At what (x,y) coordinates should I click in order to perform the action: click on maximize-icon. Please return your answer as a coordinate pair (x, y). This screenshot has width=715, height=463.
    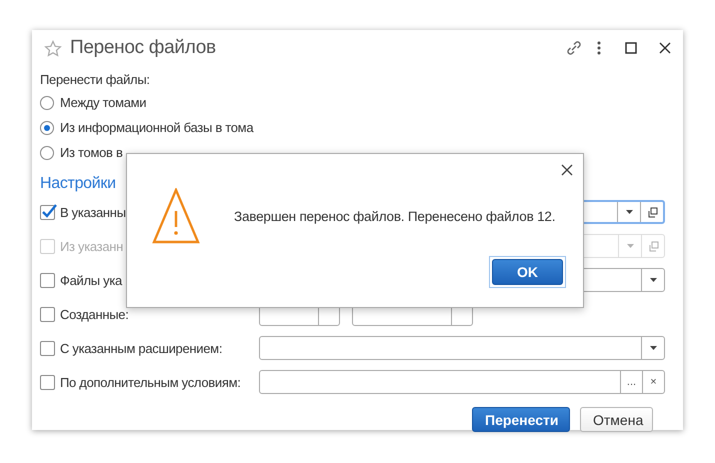
    Looking at the image, I should click on (631, 48).